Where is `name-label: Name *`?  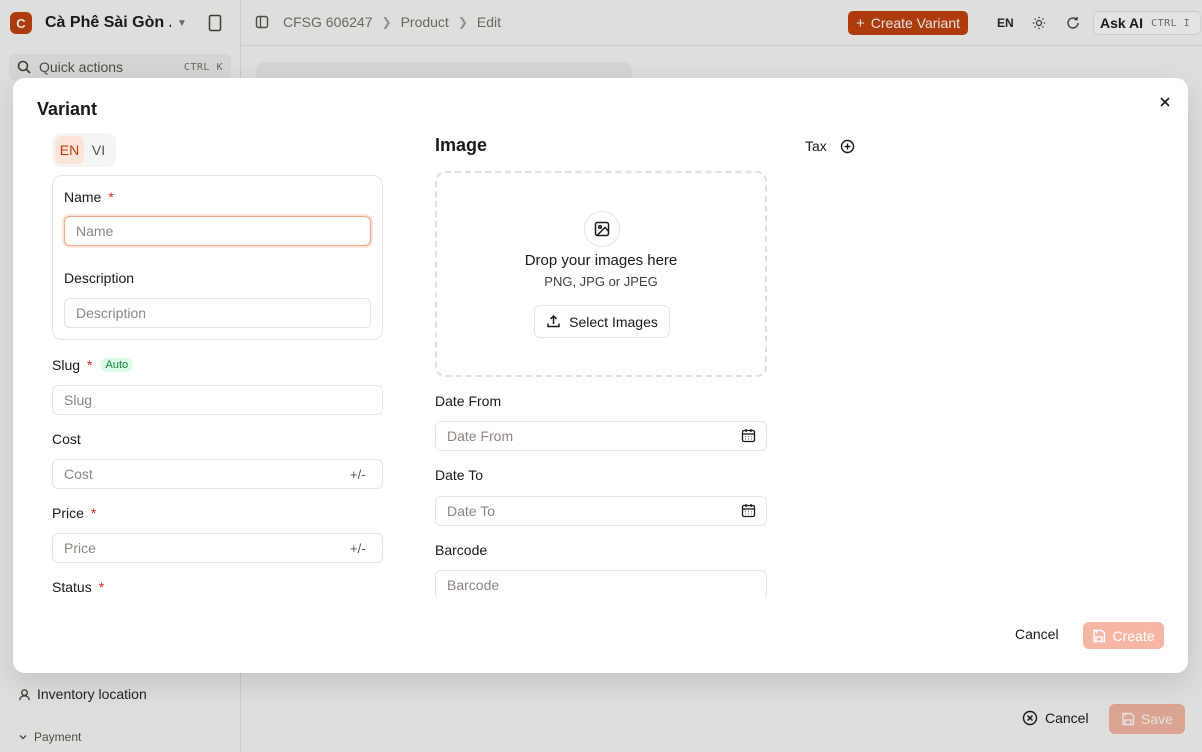
name-label: Name * is located at coordinates (89, 197).